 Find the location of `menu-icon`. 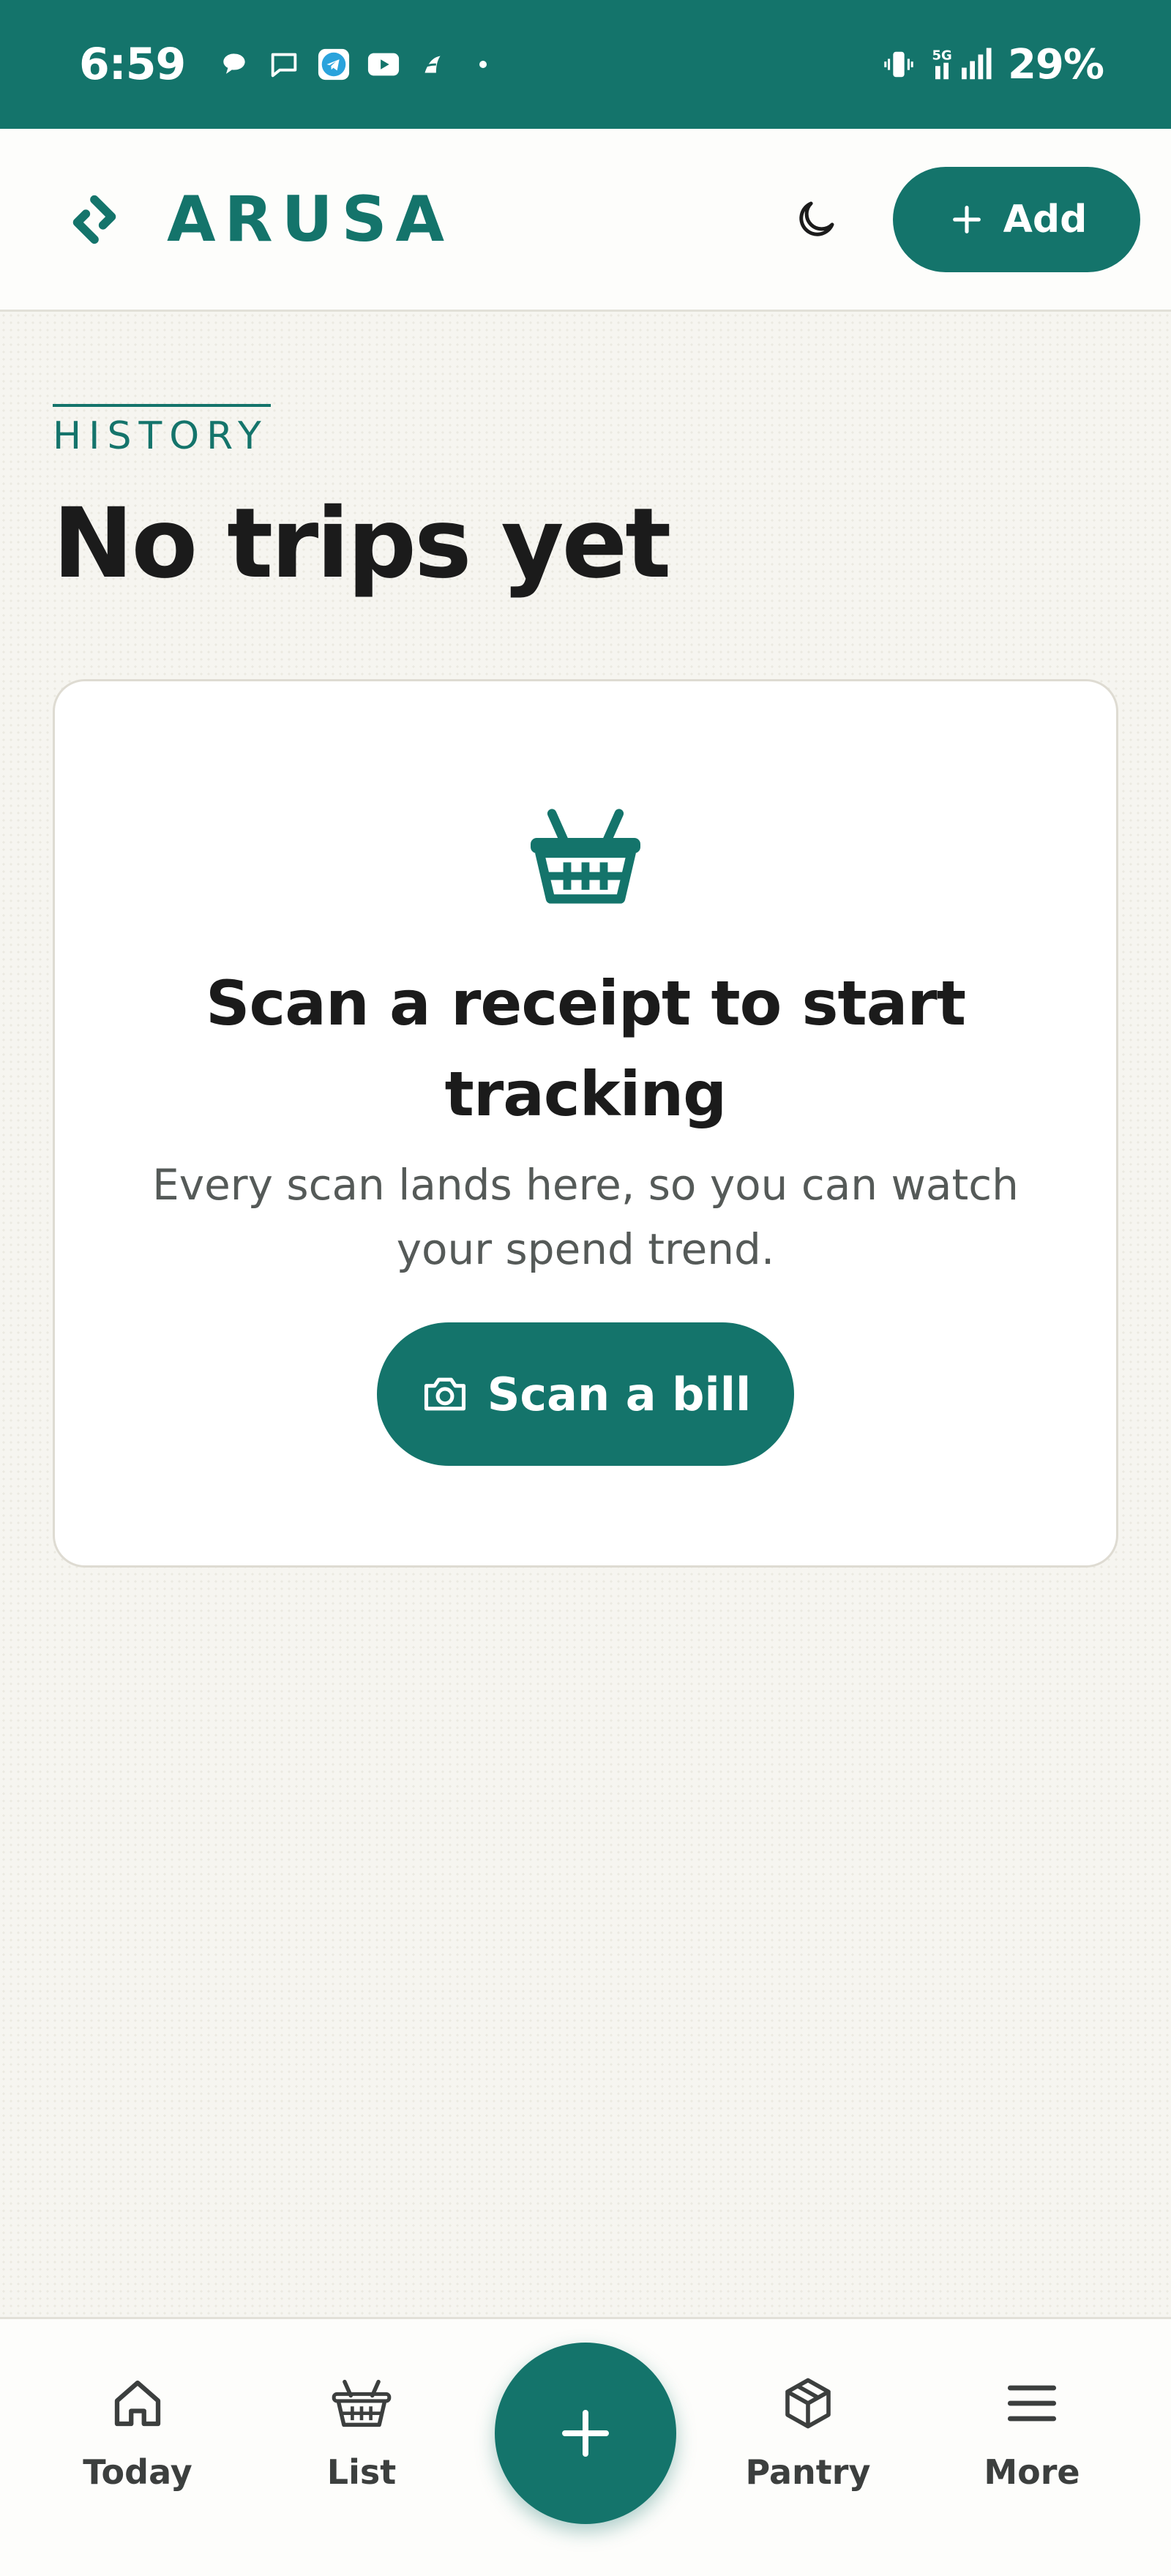

menu-icon is located at coordinates (1032, 2403).